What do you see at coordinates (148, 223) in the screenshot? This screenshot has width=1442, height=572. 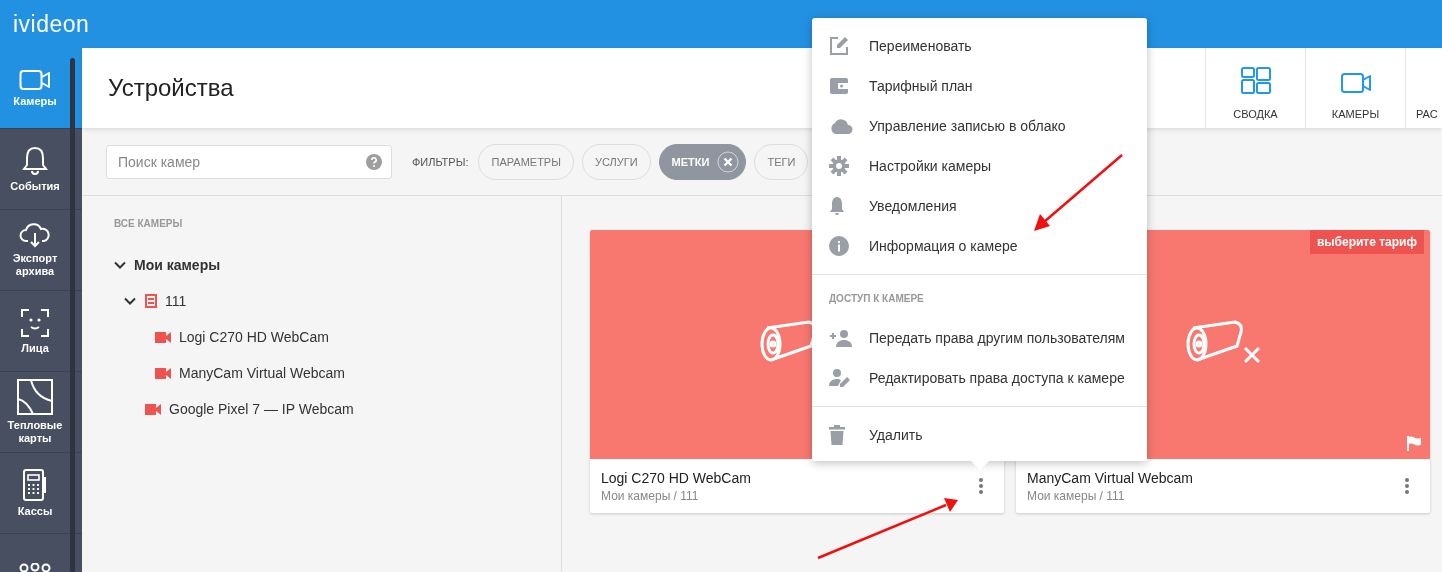 I see `section-heading: ВСЕ КАМЕРЫ` at bounding box center [148, 223].